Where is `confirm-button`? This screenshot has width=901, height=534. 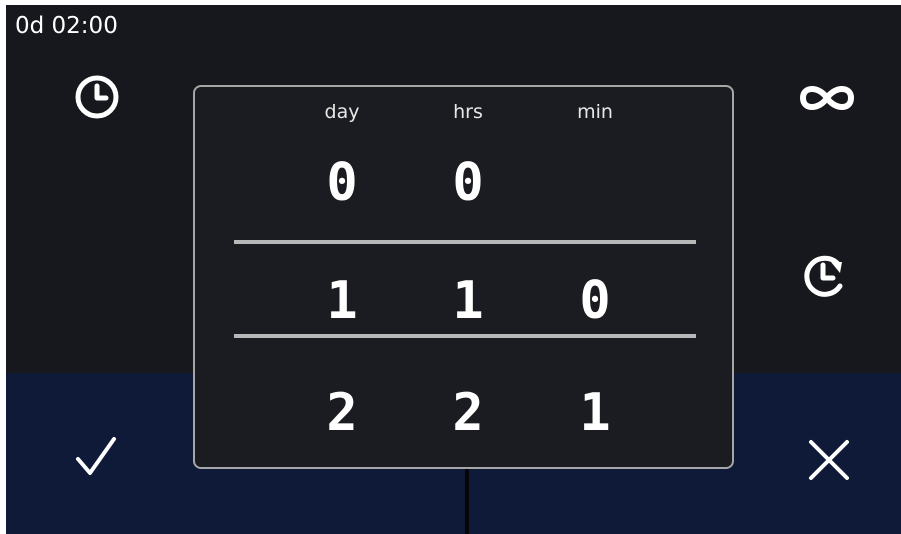
confirm-button is located at coordinates (96, 457).